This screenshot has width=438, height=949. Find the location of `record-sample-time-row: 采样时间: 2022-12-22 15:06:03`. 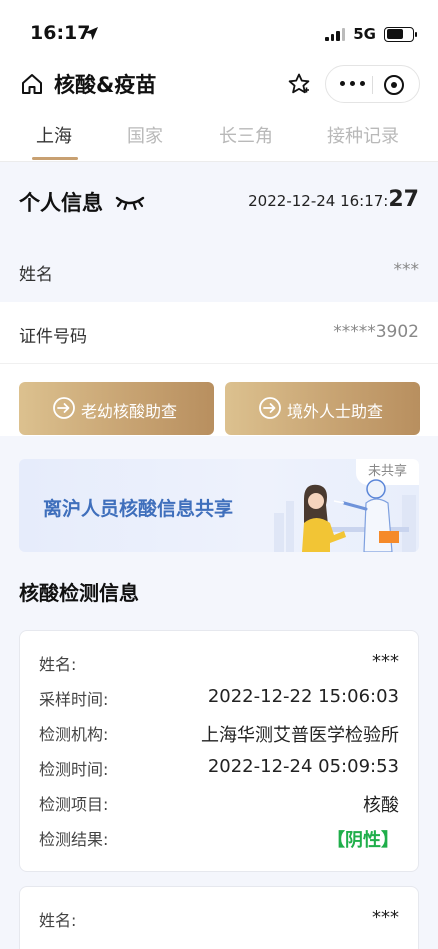

record-sample-time-row: 采样时间: 2022-12-22 15:06:03 is located at coordinates (219, 699).